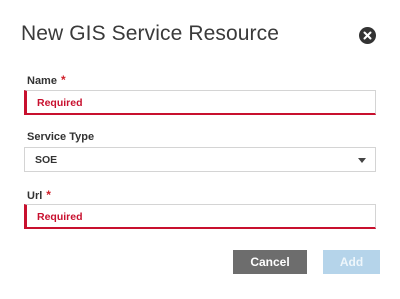 The height and width of the screenshot is (299, 400). Describe the element at coordinates (35, 196) in the screenshot. I see `url-label-text: Url` at that location.